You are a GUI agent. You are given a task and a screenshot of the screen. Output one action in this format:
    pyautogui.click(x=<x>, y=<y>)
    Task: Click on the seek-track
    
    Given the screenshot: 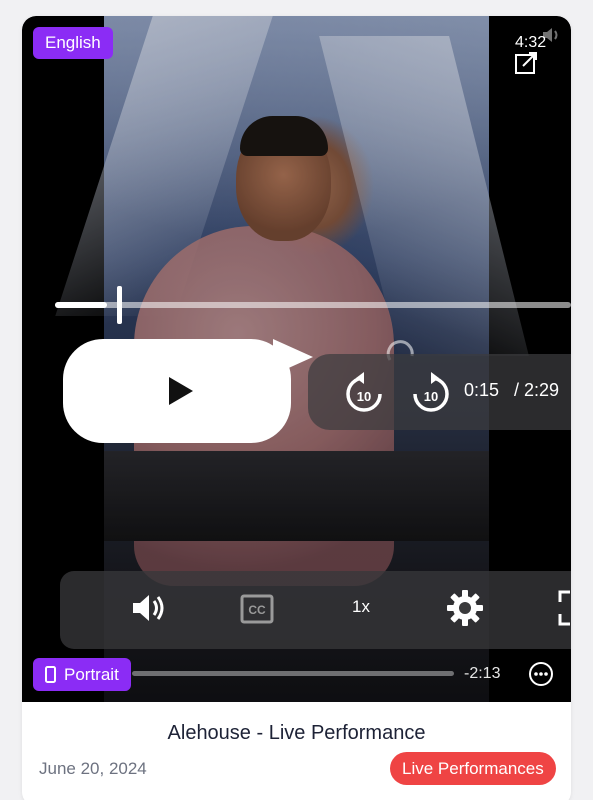 What is the action you would take?
    pyautogui.click(x=313, y=305)
    